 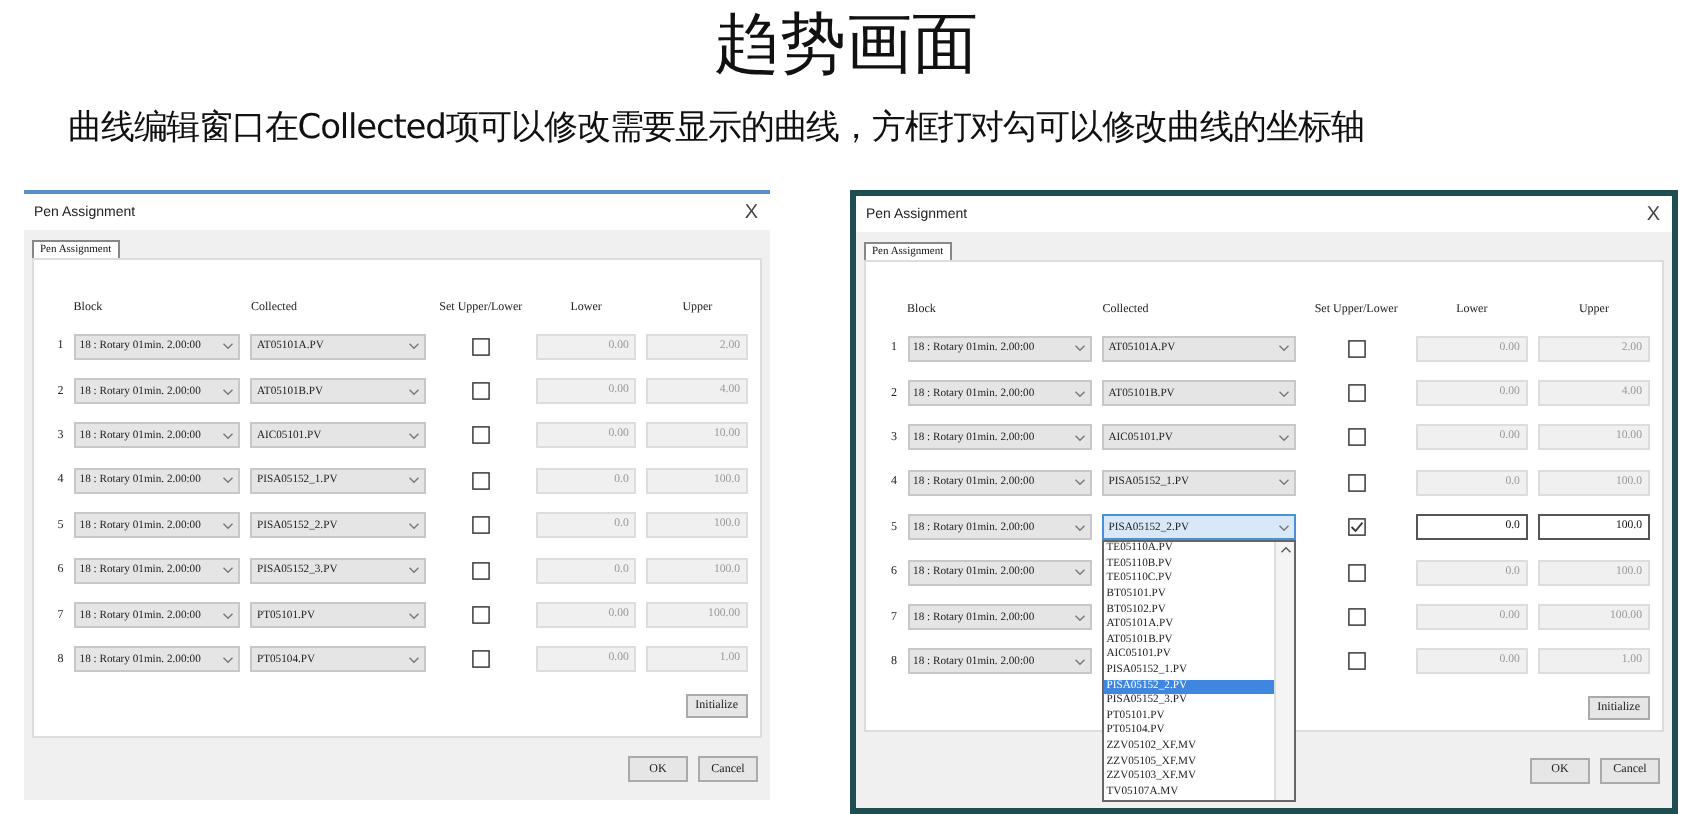 What do you see at coordinates (846, 43) in the screenshot?
I see `slide-title: 趋势画面` at bounding box center [846, 43].